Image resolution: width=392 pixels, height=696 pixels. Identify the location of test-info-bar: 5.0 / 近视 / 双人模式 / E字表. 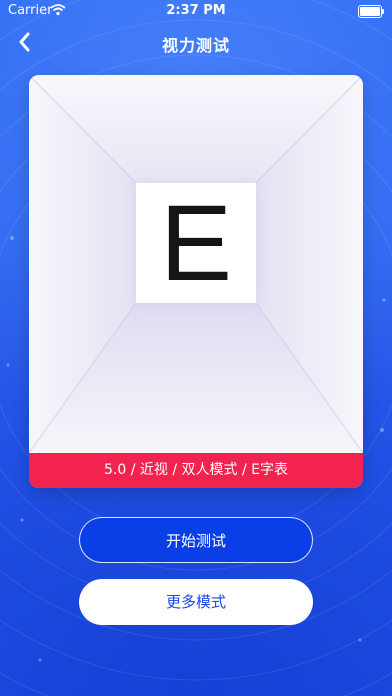
(196, 470).